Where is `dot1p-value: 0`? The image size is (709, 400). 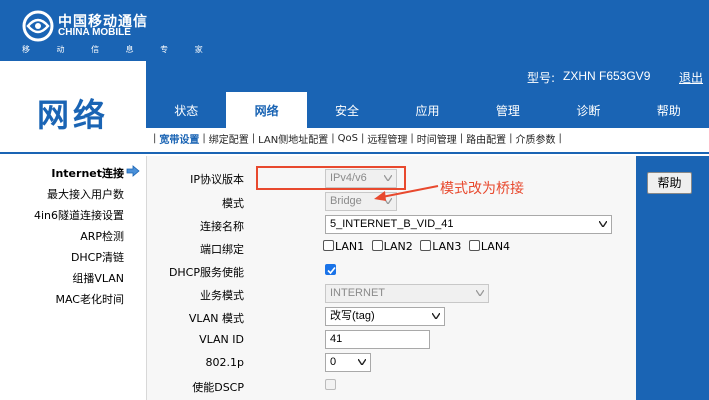 dot1p-value: 0 is located at coordinates (333, 362).